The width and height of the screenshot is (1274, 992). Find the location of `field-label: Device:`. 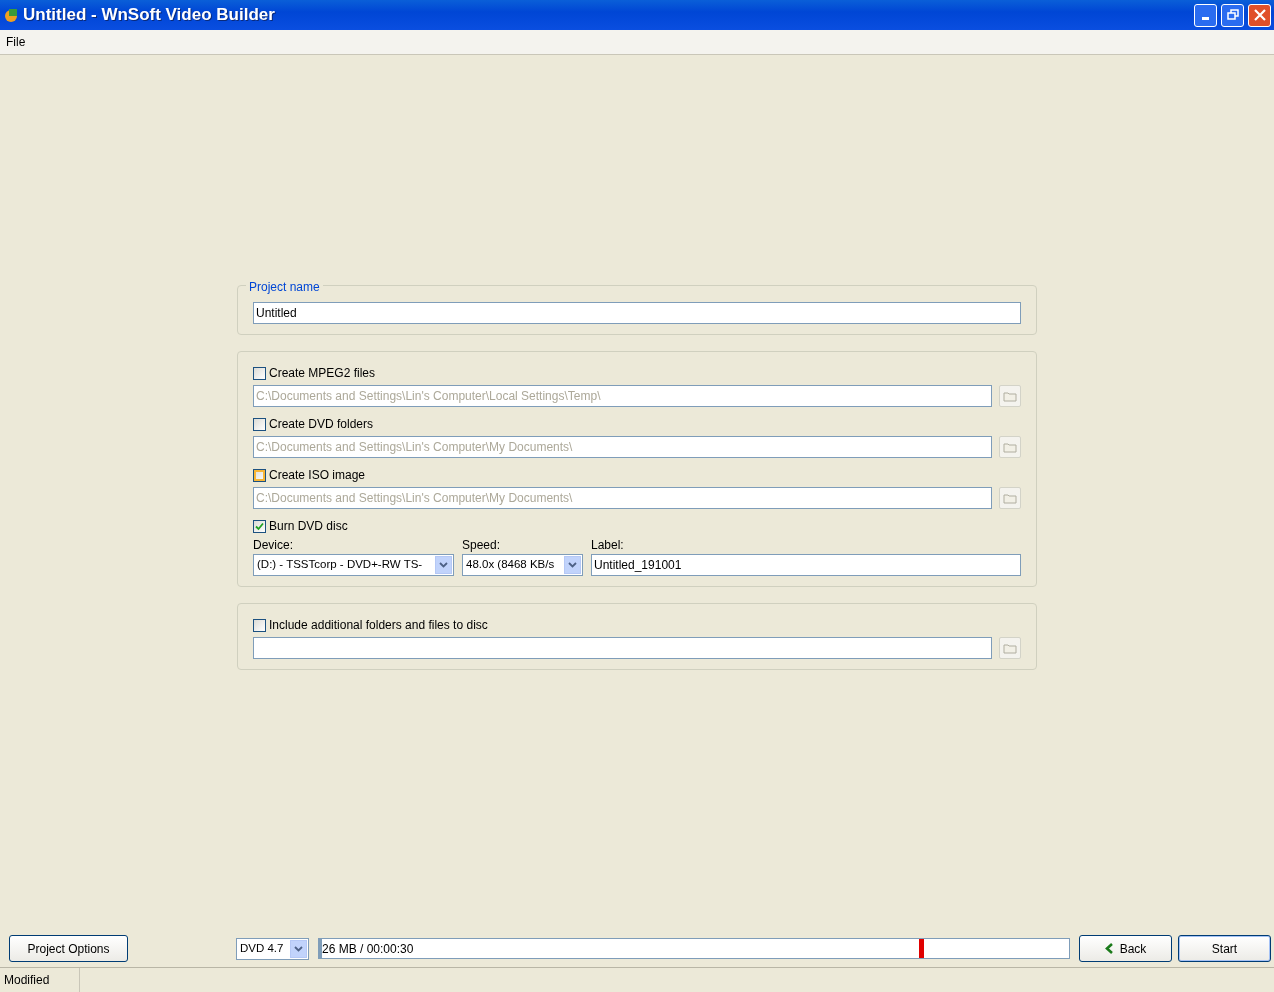

field-label: Device: is located at coordinates (273, 545).